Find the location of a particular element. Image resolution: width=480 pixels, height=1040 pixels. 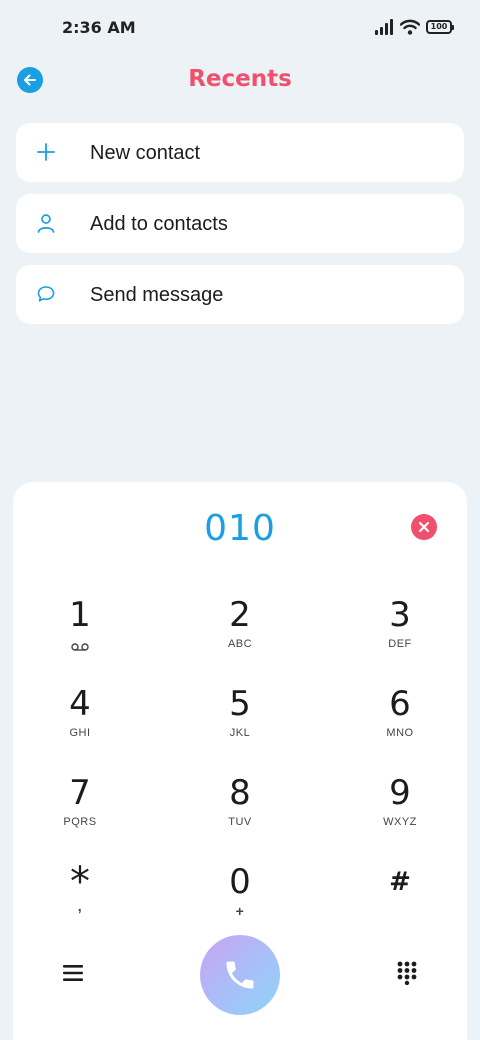

key-6: 6 MNO is located at coordinates (400, 724).